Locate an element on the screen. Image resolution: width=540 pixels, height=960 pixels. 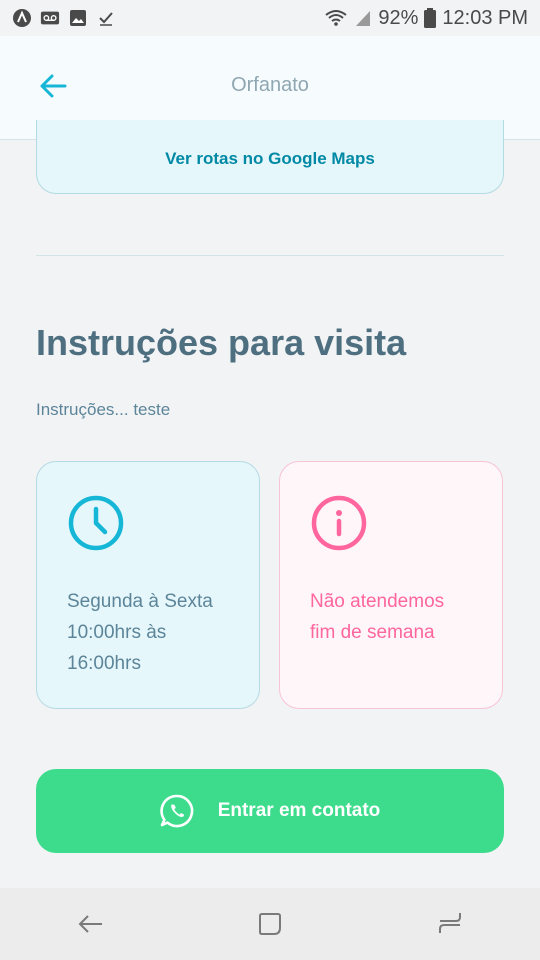
nav-home-button is located at coordinates (270, 924).